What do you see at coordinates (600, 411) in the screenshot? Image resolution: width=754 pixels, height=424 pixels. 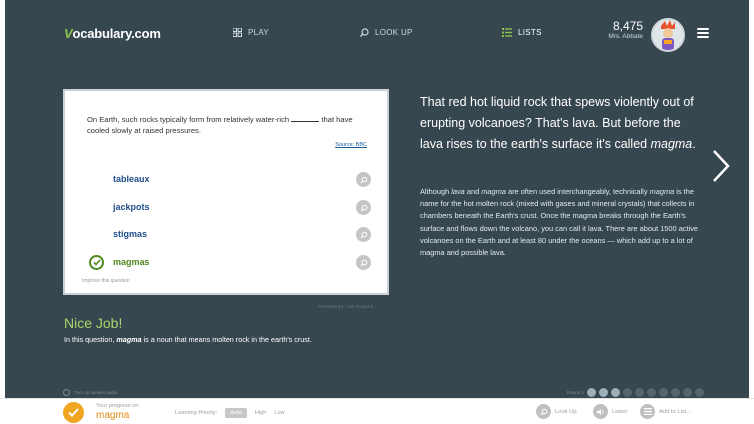 I see `speaker-icon` at bounding box center [600, 411].